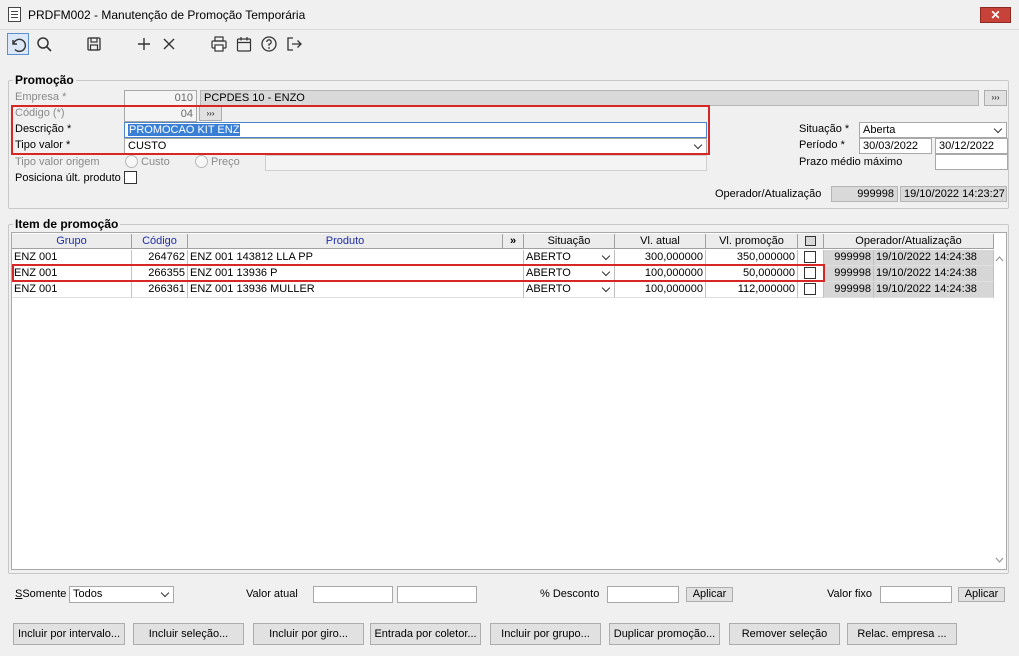  What do you see at coordinates (971, 146) in the screenshot?
I see `periodo-fim-field: 30/12/2022` at bounding box center [971, 146].